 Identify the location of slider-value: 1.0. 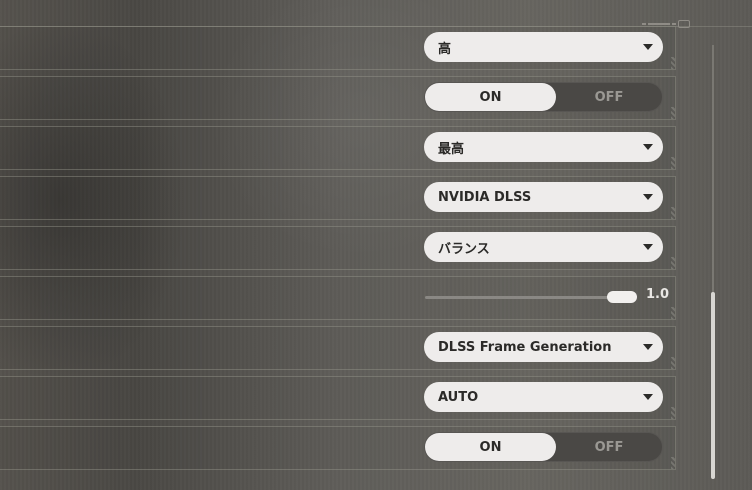
(658, 294).